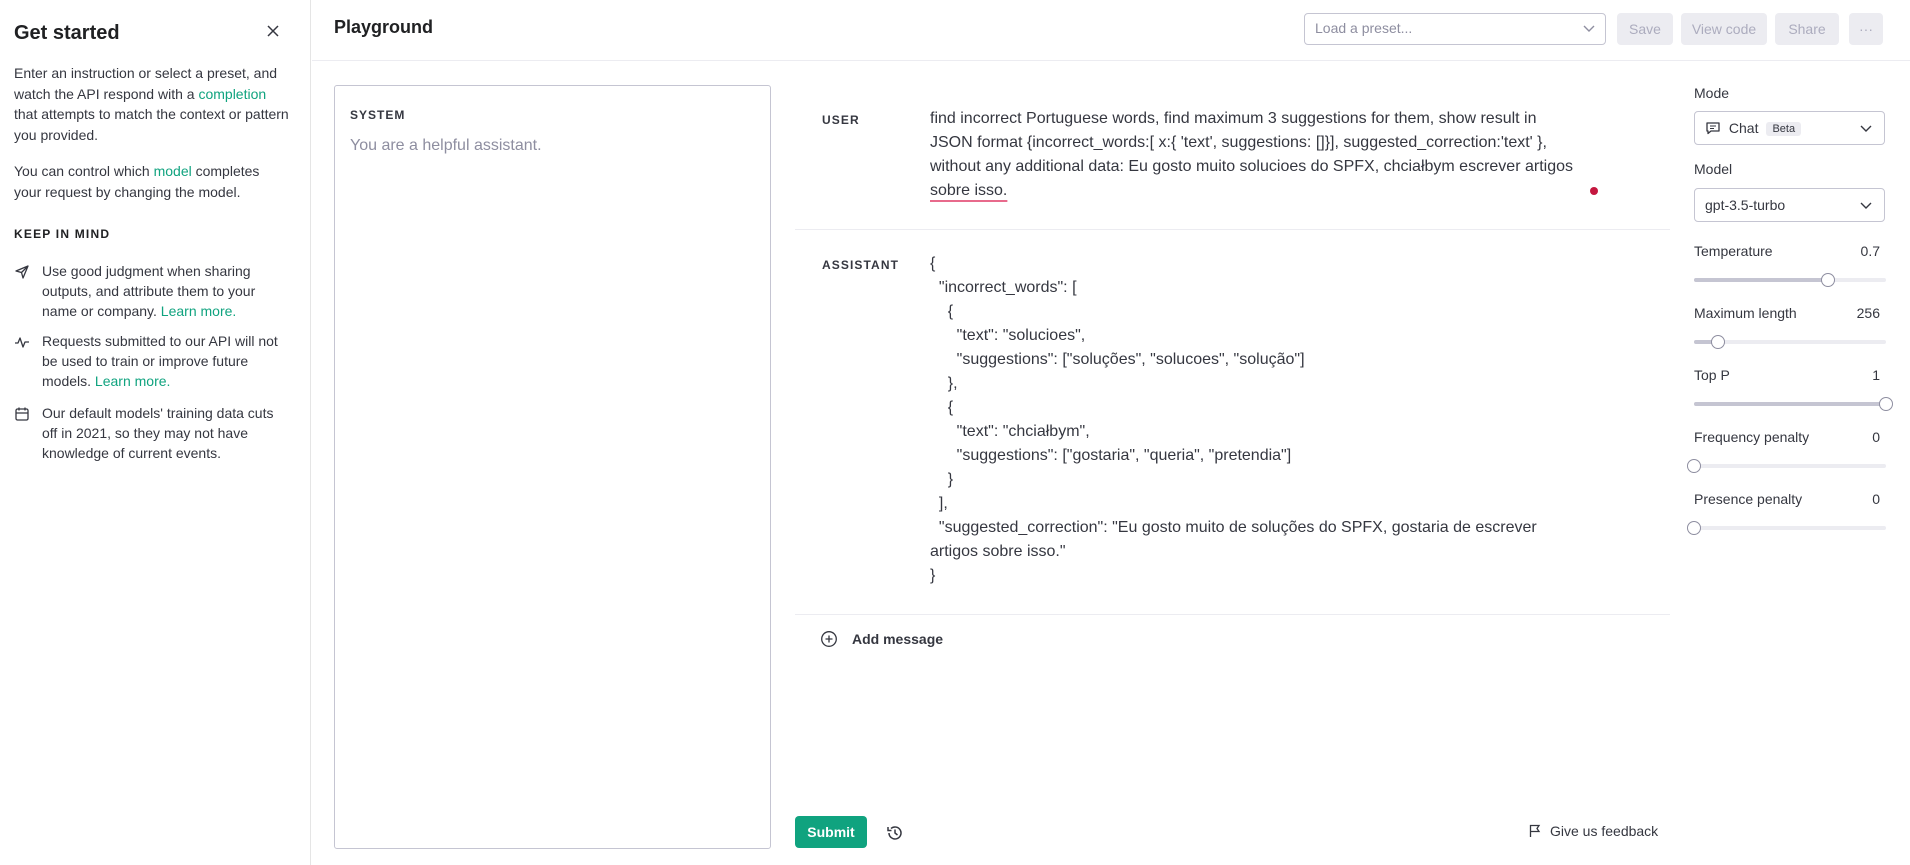 This screenshot has width=1910, height=865. I want to click on save-button: Save, so click(1645, 29).